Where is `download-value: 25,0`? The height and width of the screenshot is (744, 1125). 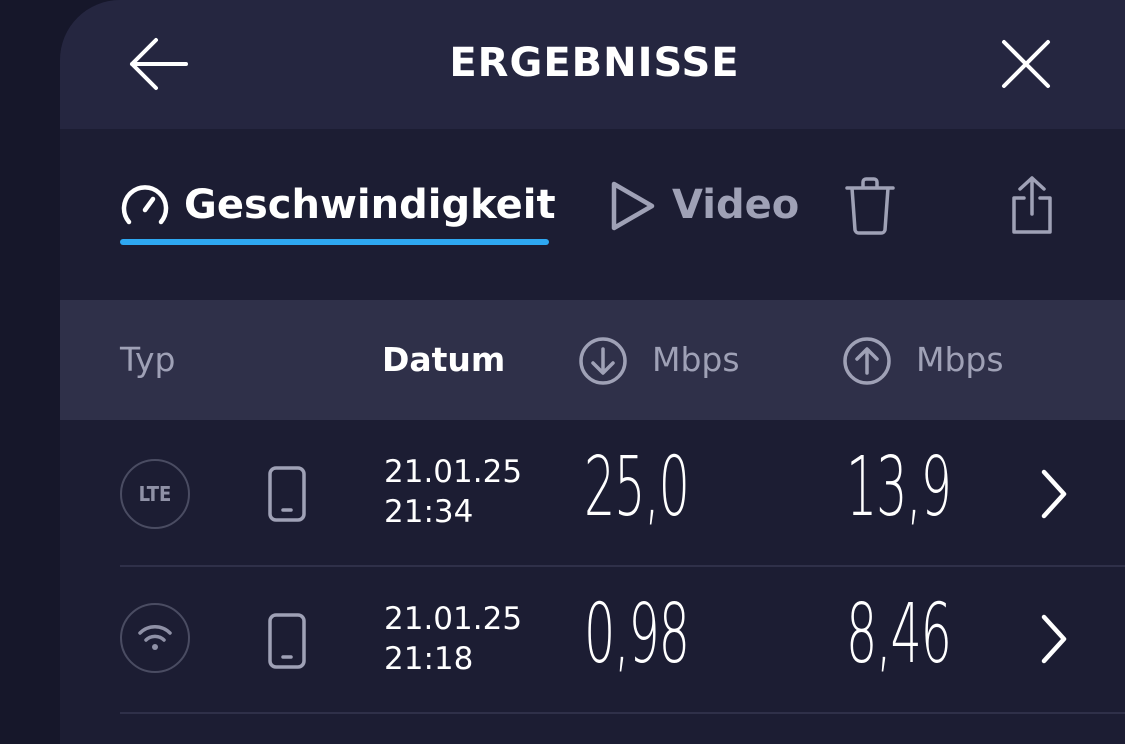
download-value: 25,0 is located at coordinates (637, 487).